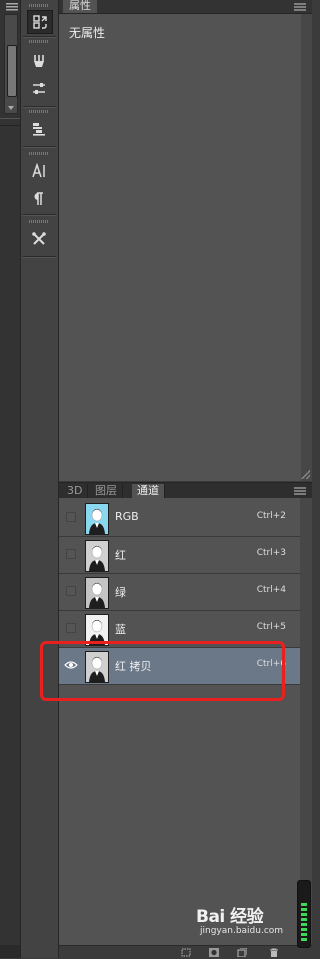 The width and height of the screenshot is (320, 959). I want to click on tool-presets-icon, so click(39, 239).